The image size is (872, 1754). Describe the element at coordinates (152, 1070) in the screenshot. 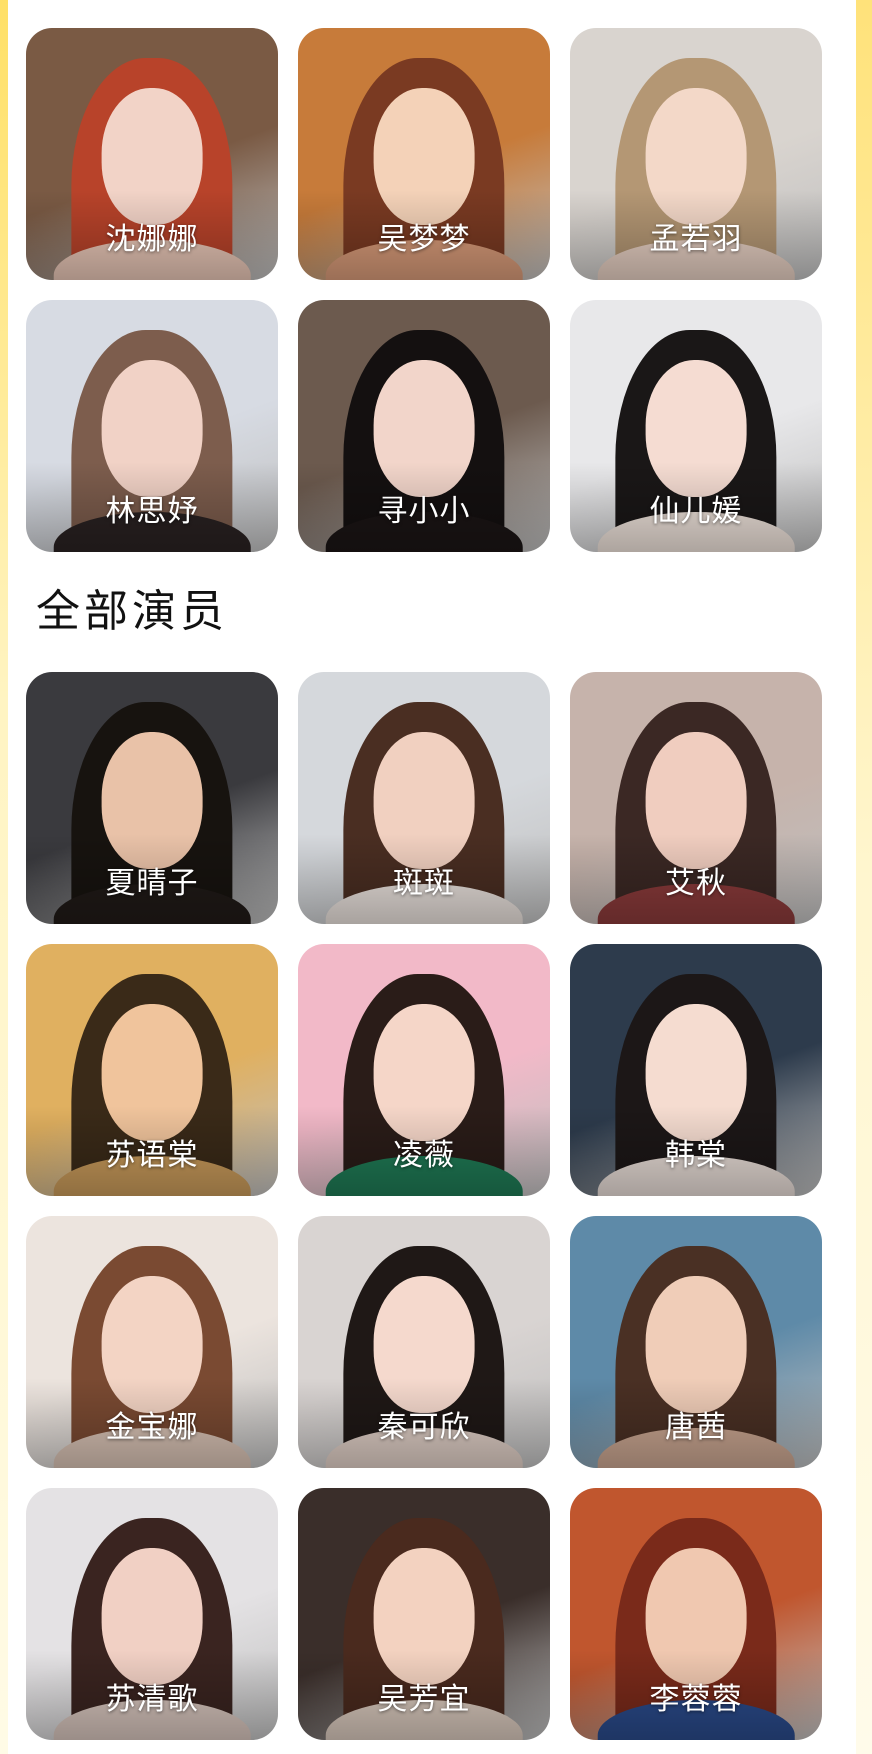

I see `performer-card: 苏语棠` at that location.